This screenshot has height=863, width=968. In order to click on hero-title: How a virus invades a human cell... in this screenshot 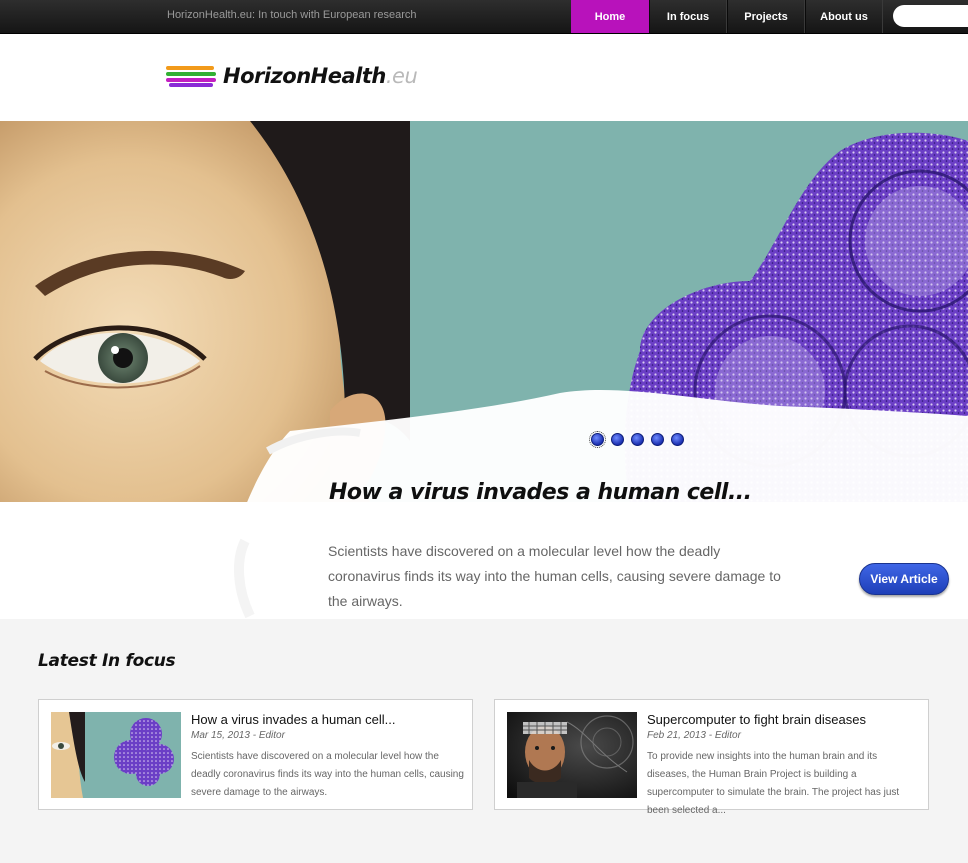, I will do `click(540, 492)`.